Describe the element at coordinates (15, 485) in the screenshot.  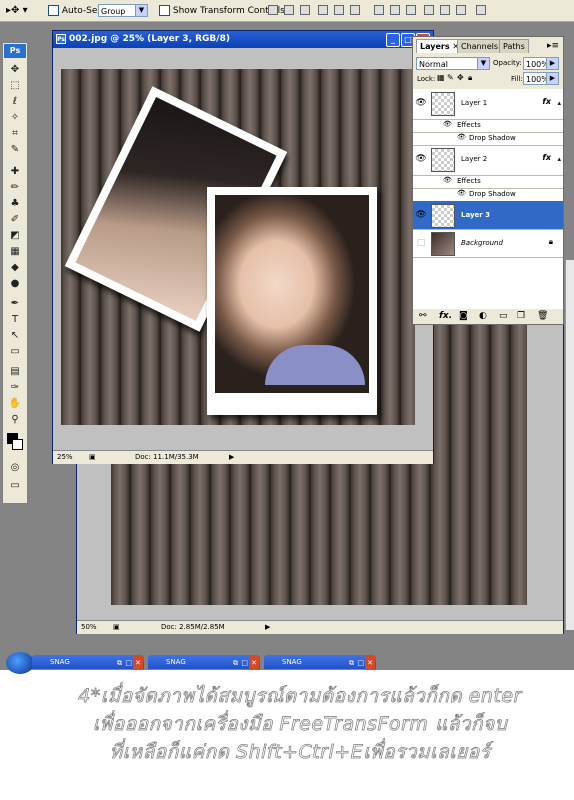
I see `screen-mode-icon: ▭` at that location.